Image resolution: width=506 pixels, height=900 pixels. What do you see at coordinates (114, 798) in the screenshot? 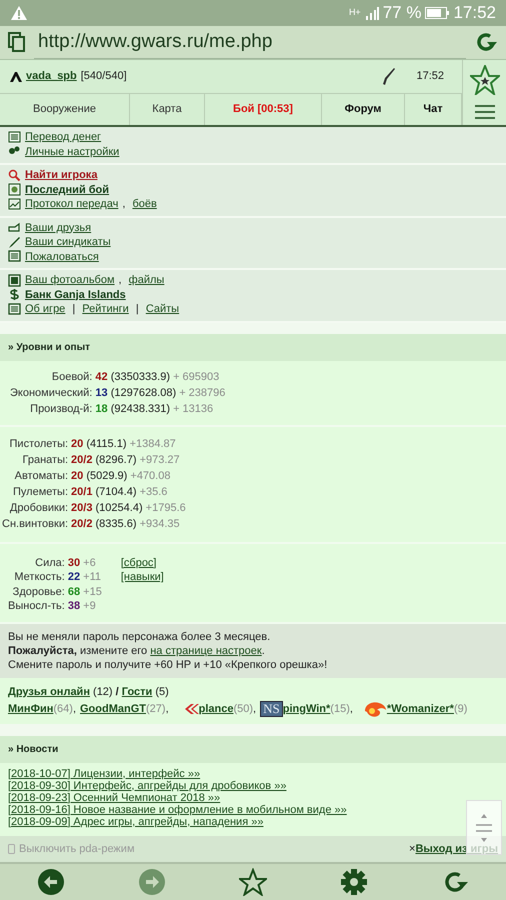
I see `news-link: [2018-09-23] Осенний Чемпионат 2018 »»` at bounding box center [114, 798].